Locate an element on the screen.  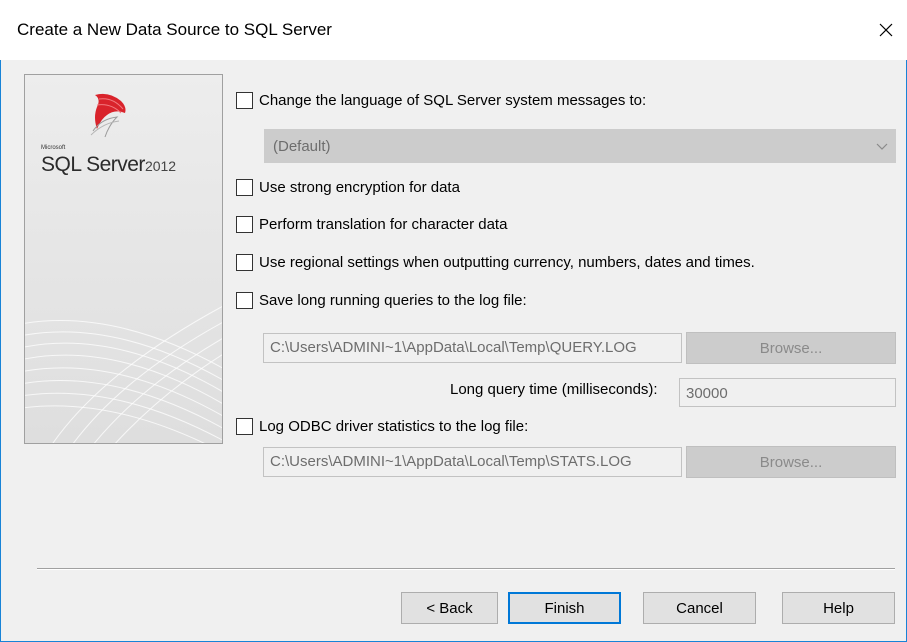
strong-encryption-checkbox is located at coordinates (244, 187).